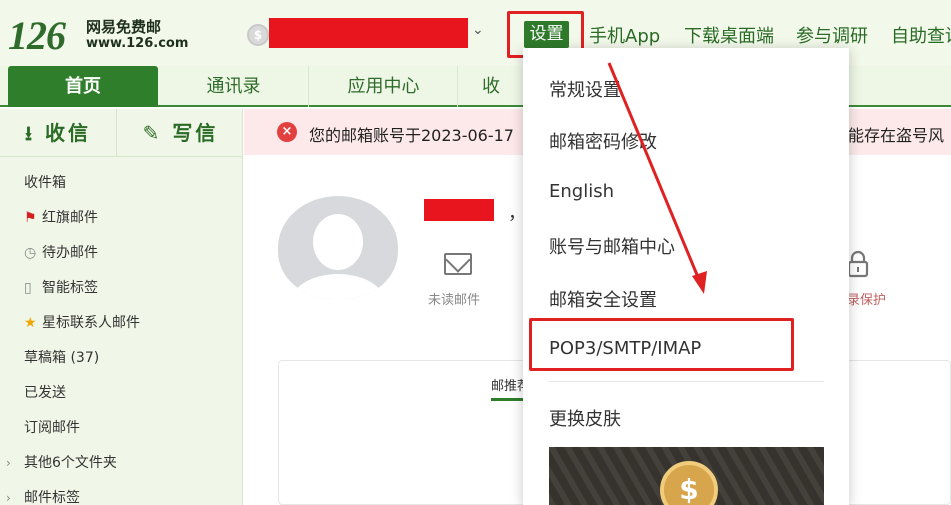  I want to click on folder-subscriptions: 订阅邮件, so click(52, 428).